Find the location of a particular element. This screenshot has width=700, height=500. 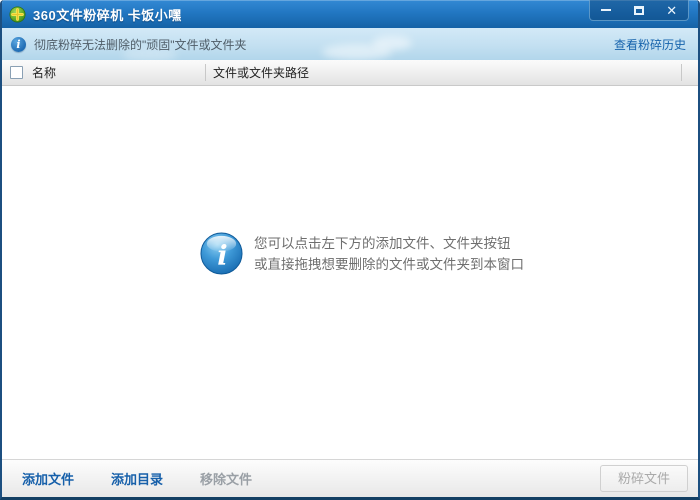

app-logo-icon is located at coordinates (17, 14).